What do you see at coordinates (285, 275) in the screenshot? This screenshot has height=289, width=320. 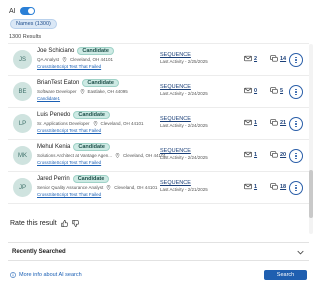 I see `search-button: Search` at bounding box center [285, 275].